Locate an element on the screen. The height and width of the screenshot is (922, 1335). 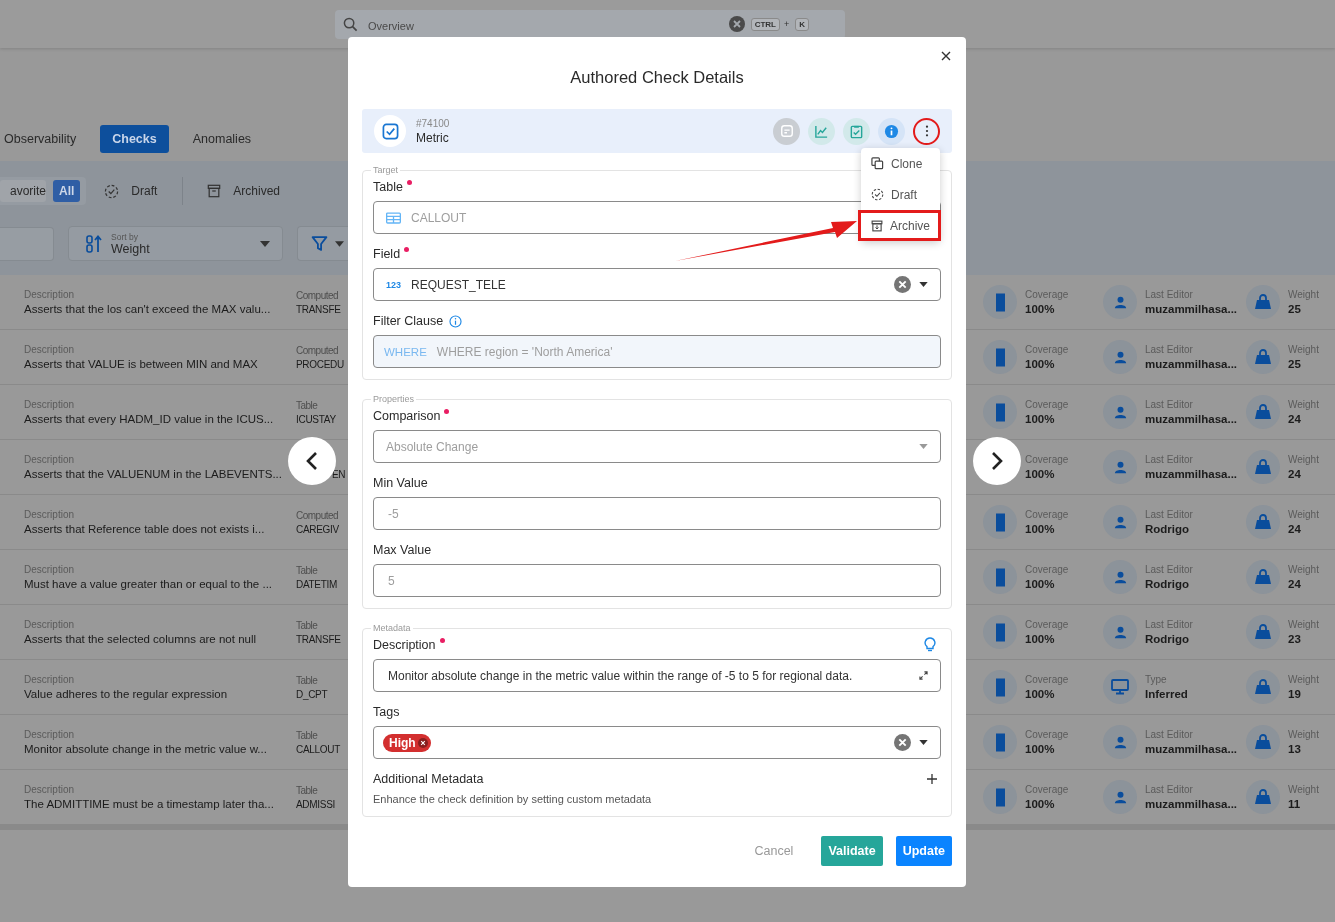
column-label: Type is located at coordinates (1156, 679).